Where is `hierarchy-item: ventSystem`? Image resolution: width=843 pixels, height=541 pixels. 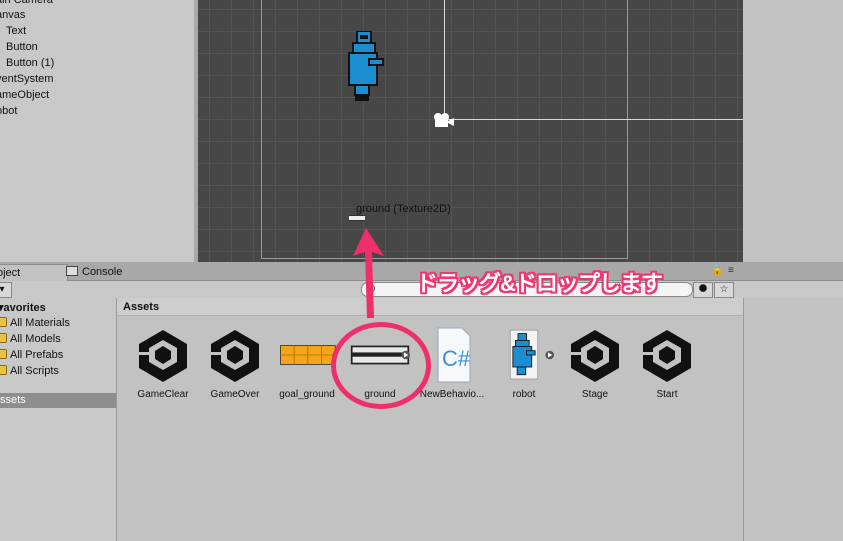 hierarchy-item: ventSystem is located at coordinates (26, 79).